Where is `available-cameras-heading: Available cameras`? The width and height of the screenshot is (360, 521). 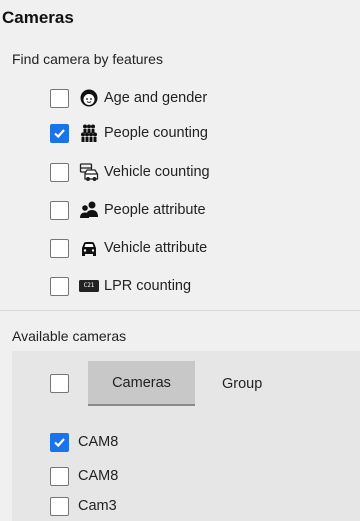
available-cameras-heading: Available cameras is located at coordinates (69, 336).